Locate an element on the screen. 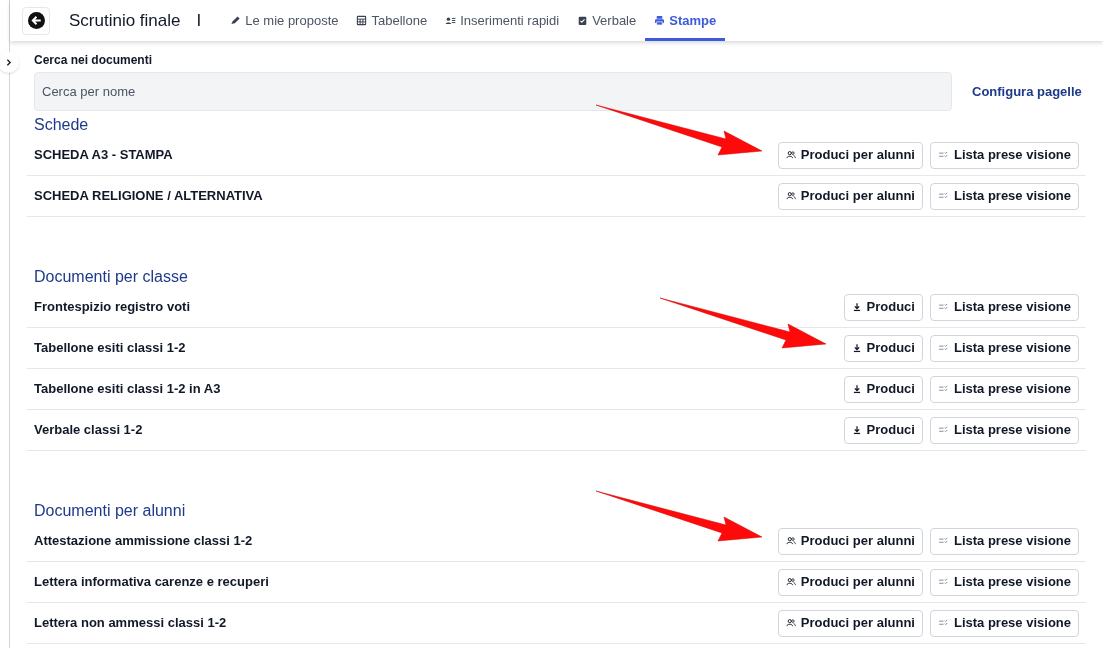 This screenshot has width=1103, height=648. tab: Tabellone is located at coordinates (392, 20).